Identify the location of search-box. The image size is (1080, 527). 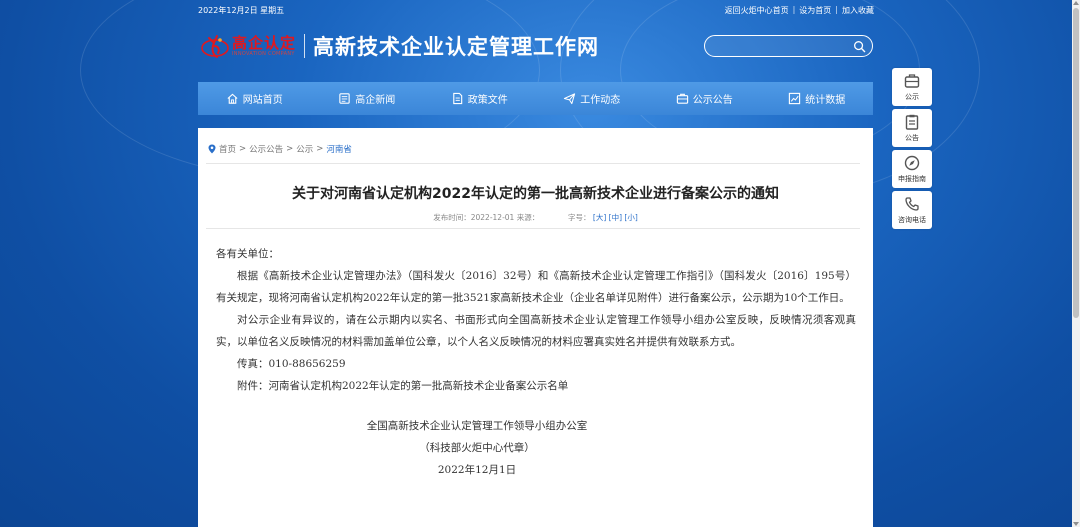
(788, 46).